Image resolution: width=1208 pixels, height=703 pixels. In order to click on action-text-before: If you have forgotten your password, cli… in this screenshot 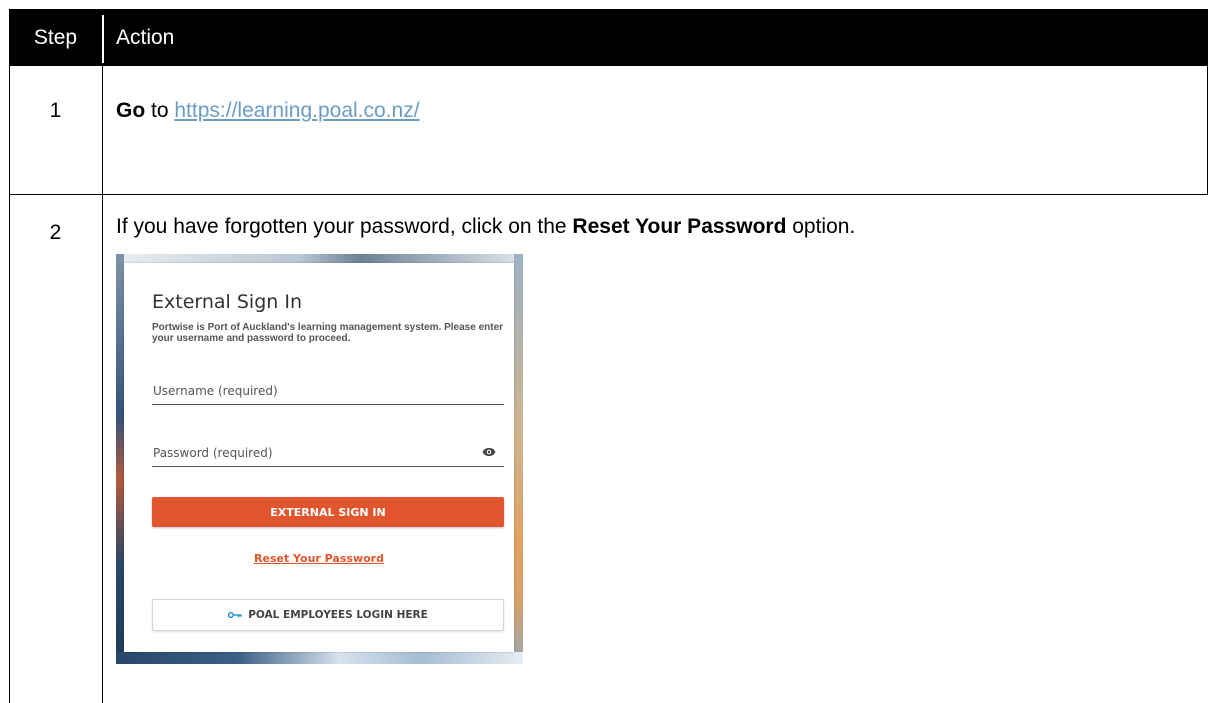, I will do `click(341, 226)`.